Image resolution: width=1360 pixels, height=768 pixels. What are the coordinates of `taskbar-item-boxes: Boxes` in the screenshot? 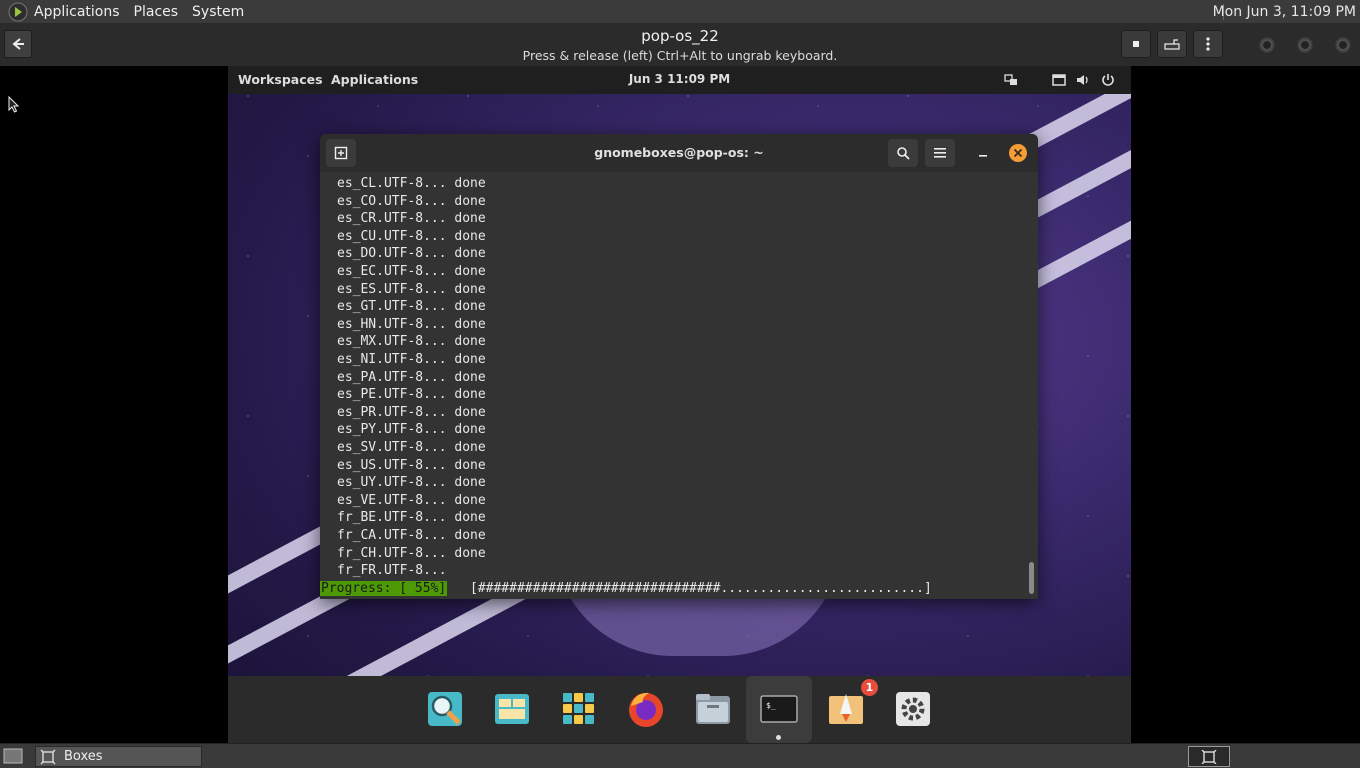 It's located at (118, 756).